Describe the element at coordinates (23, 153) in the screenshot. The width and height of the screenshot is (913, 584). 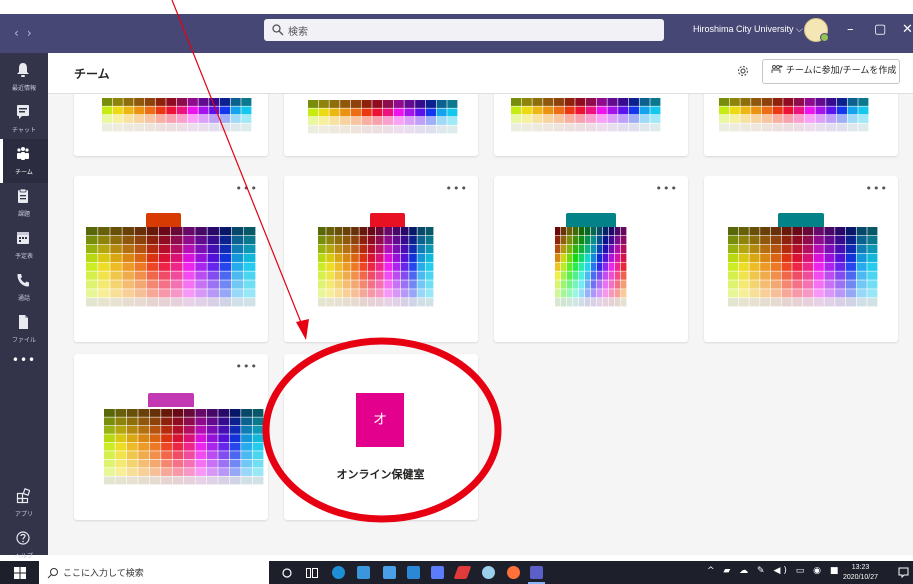
I see `teams-icon` at that location.